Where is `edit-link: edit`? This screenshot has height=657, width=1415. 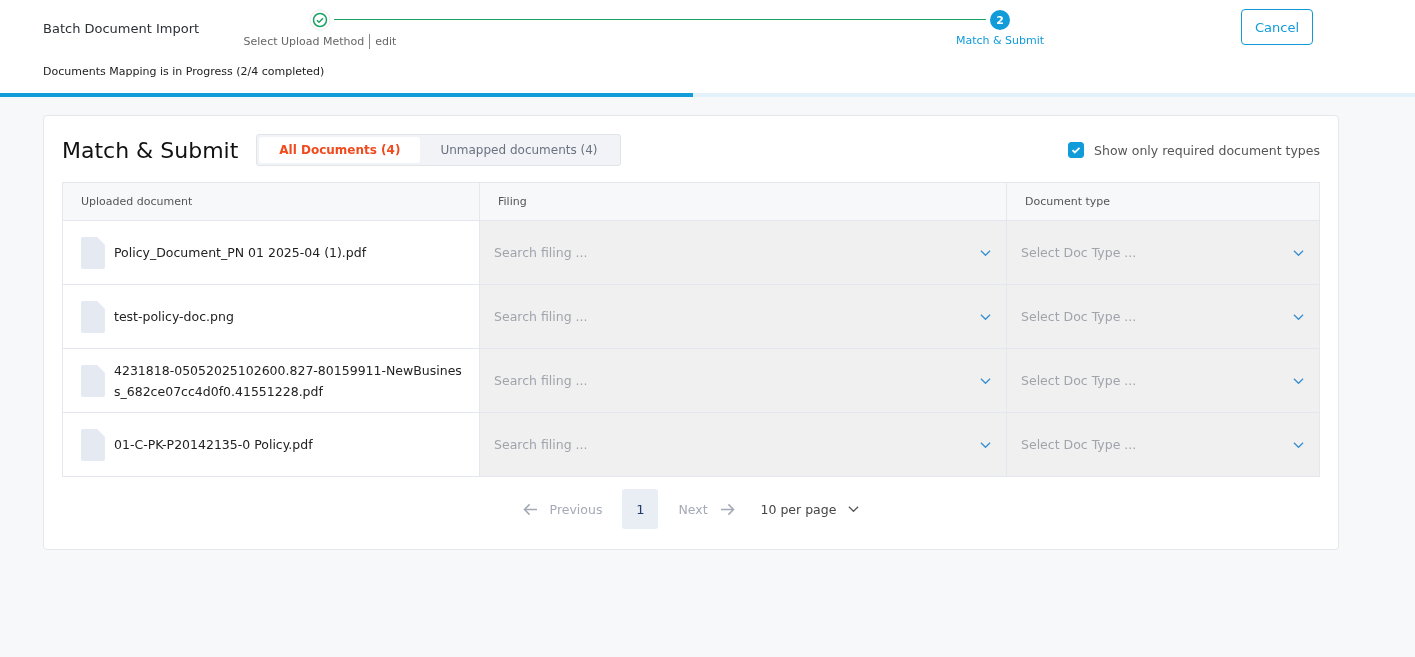 edit-link: edit is located at coordinates (386, 41).